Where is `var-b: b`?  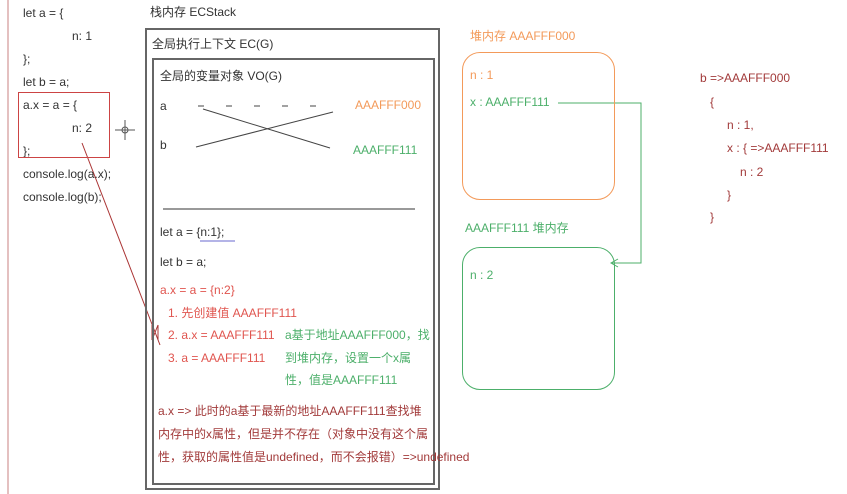
var-b: b is located at coordinates (163, 145).